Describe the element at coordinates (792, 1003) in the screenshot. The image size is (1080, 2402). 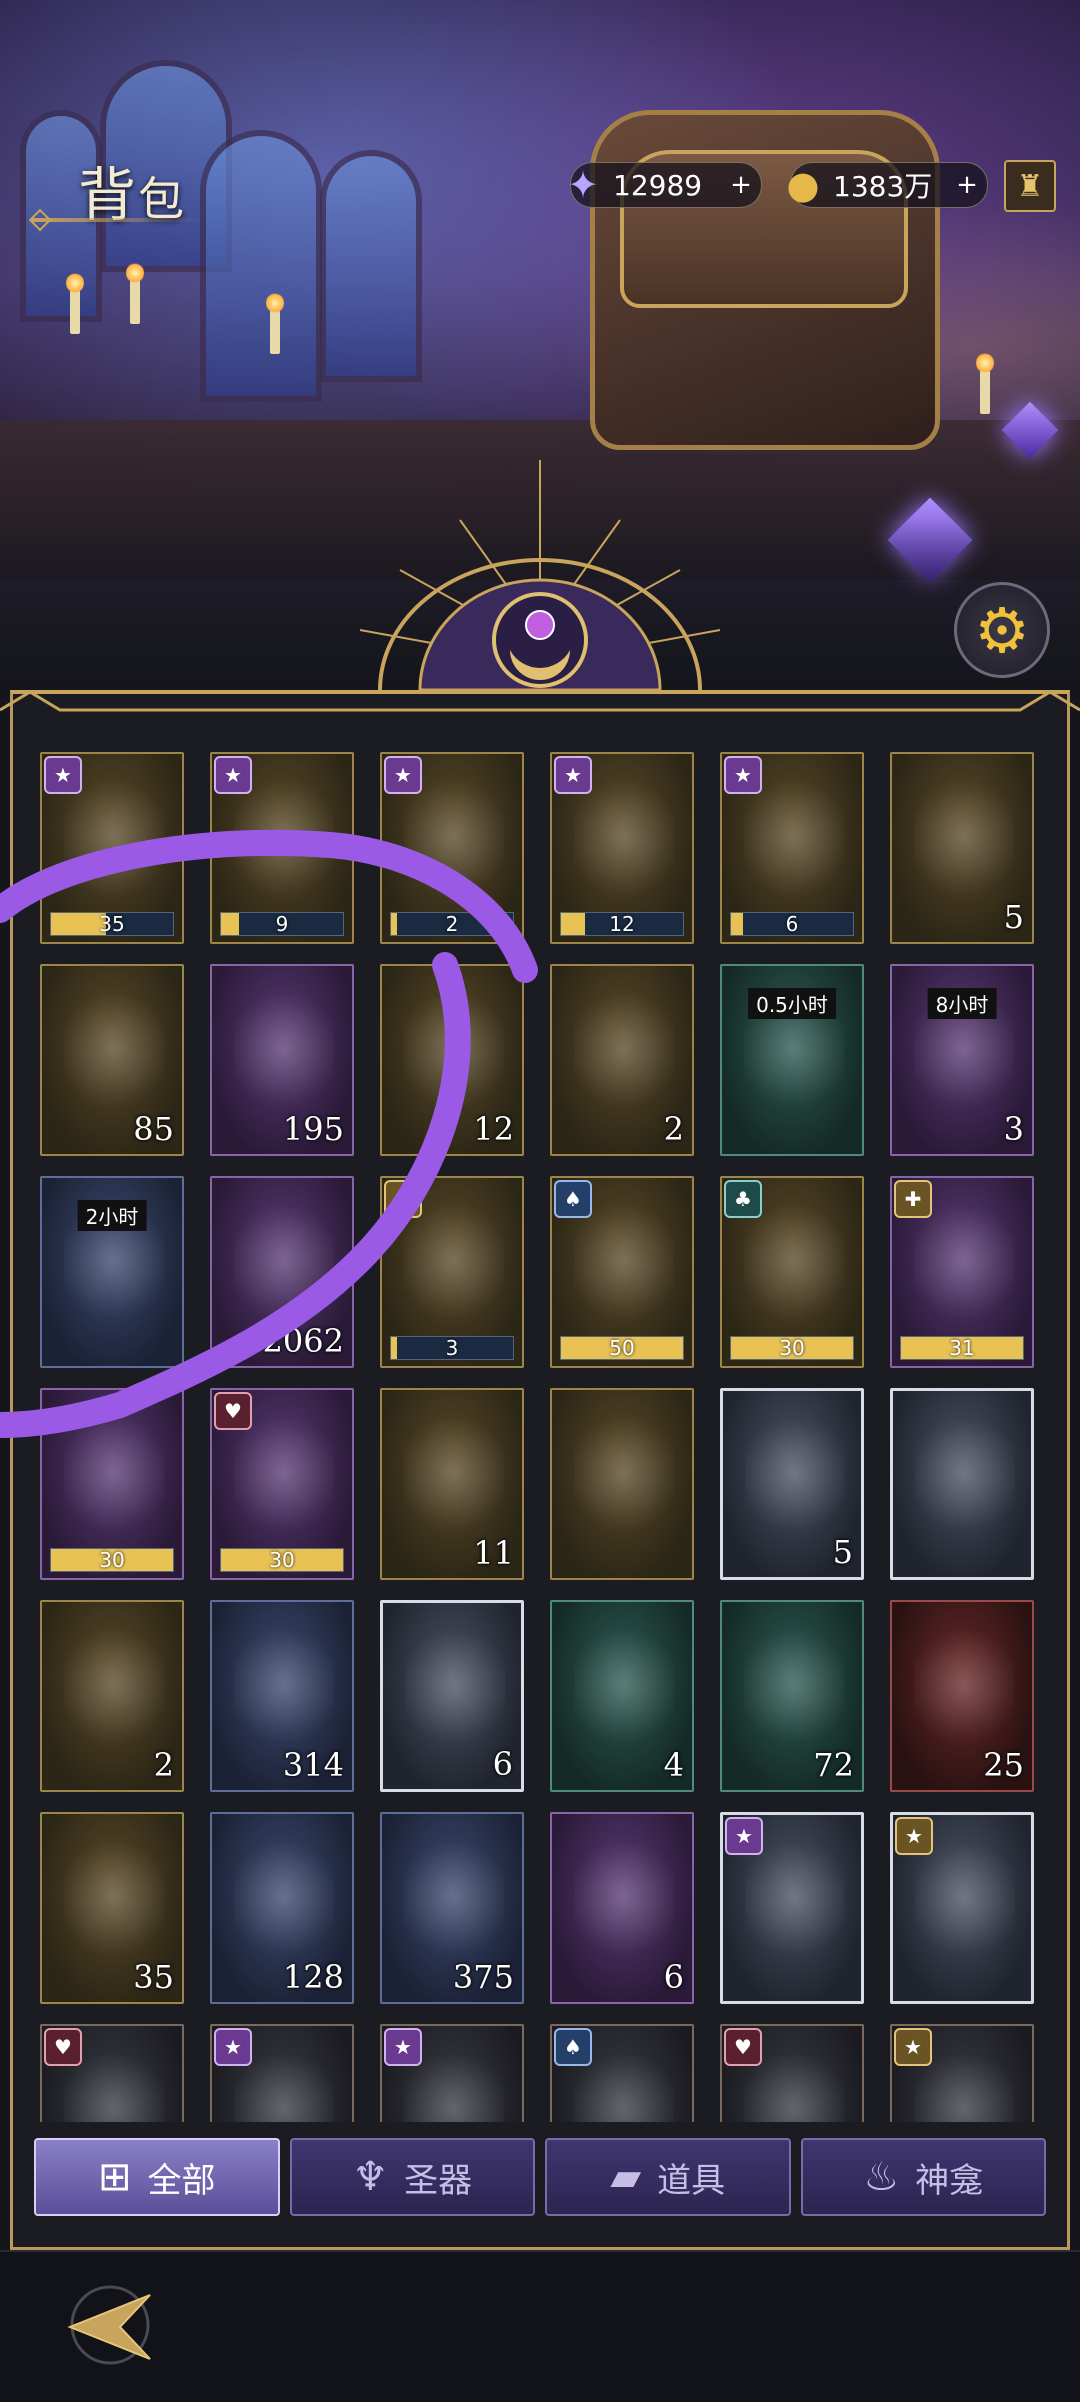
I see `timer-label: 0.5小时` at that location.